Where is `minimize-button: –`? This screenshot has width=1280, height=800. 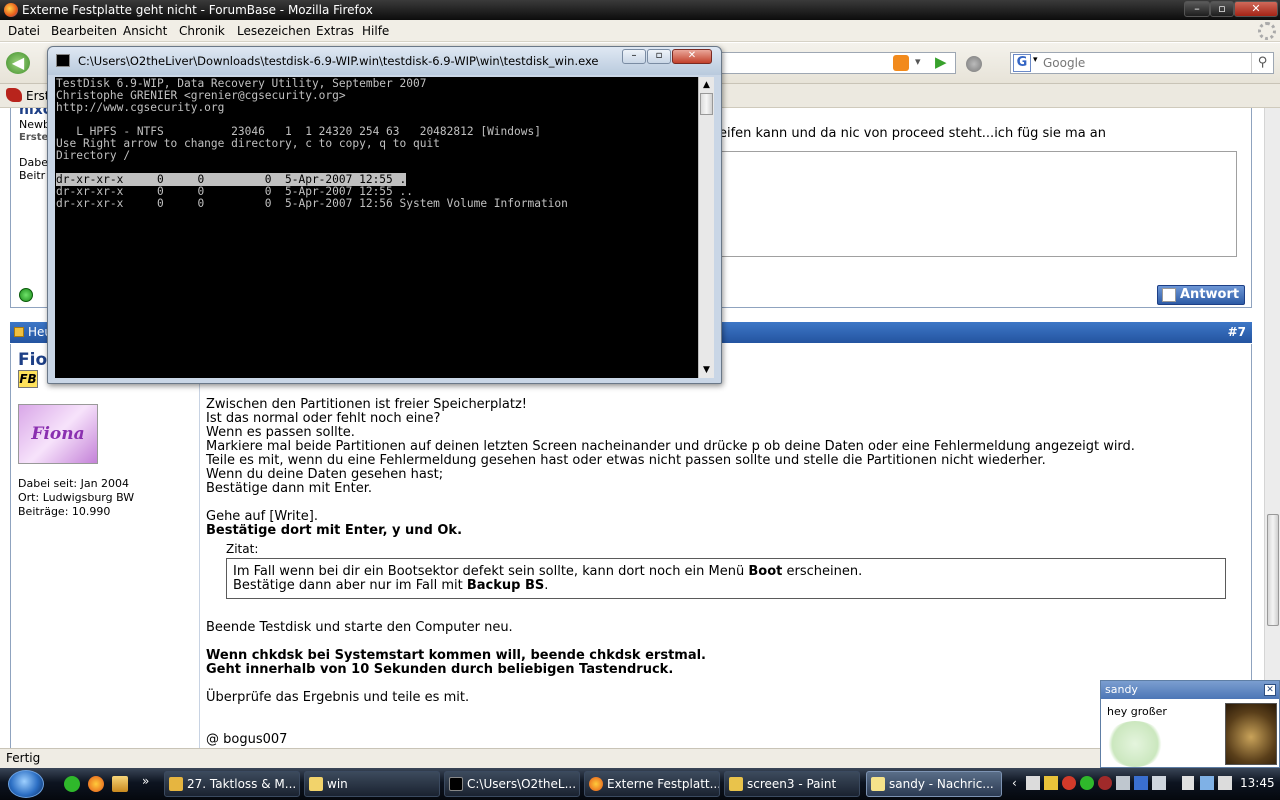 minimize-button: – is located at coordinates (1197, 9).